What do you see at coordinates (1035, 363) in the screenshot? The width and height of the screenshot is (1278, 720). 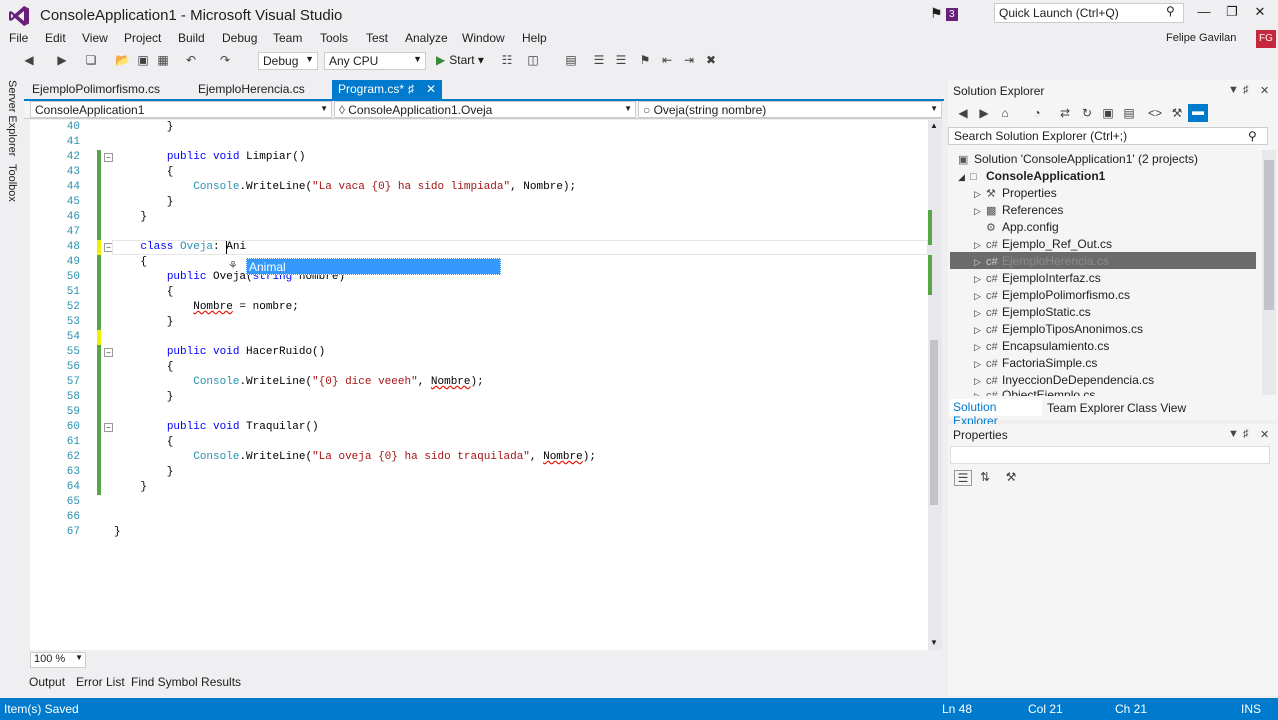 I see `tree-item-file: ▷ c# FactoriaSimple.cs` at bounding box center [1035, 363].